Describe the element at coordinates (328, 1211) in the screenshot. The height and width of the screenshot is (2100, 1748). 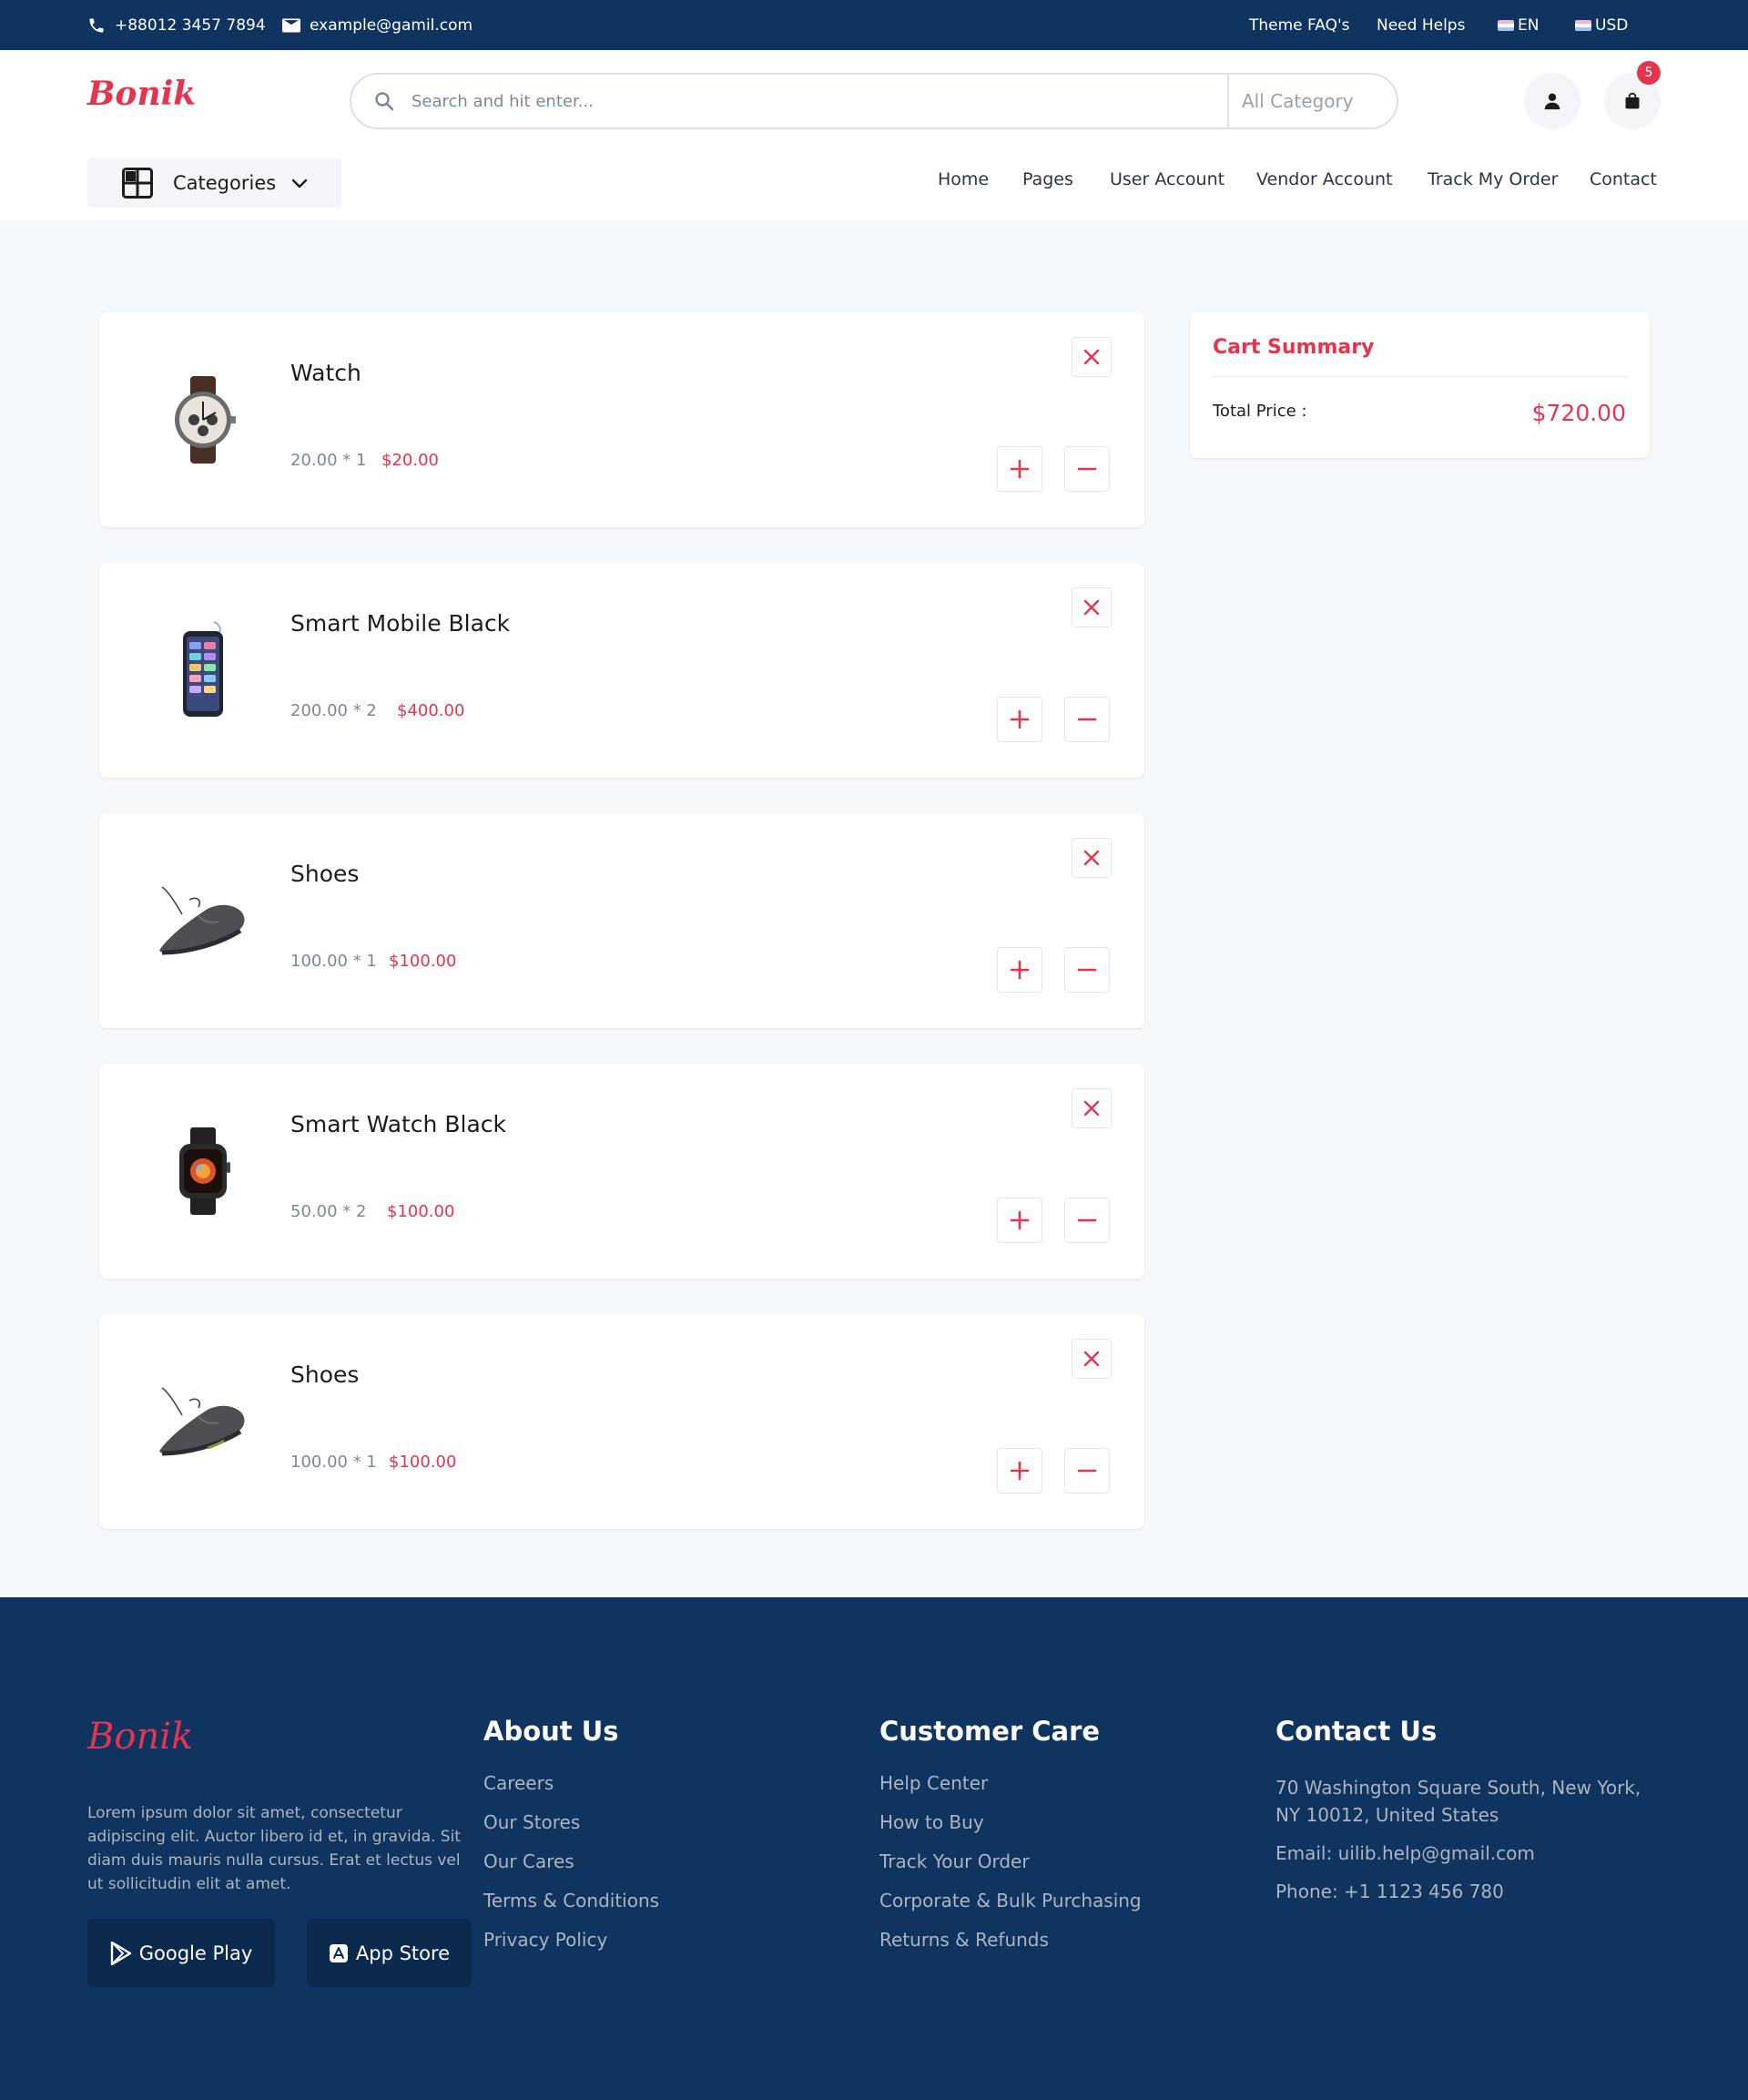
I see `unit-price-quantity: 50.00 * 2` at that location.